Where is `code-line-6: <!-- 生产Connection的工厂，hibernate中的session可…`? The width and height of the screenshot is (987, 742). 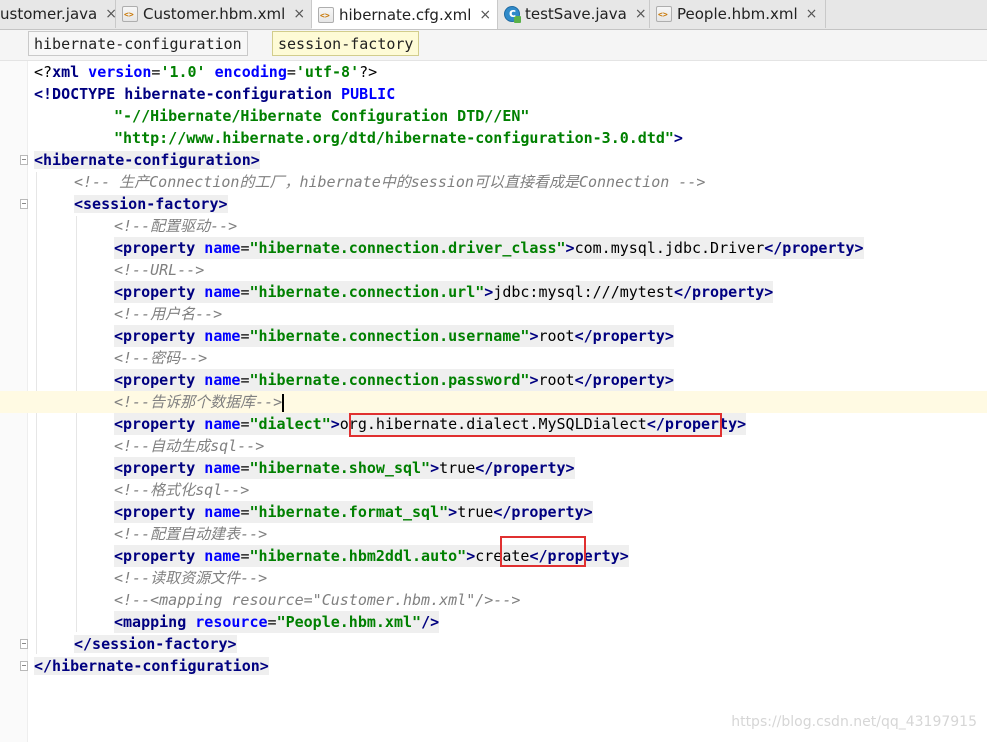
code-line-6: <!-- 生产Connection的工厂，hibernate中的session可… is located at coordinates (390, 182).